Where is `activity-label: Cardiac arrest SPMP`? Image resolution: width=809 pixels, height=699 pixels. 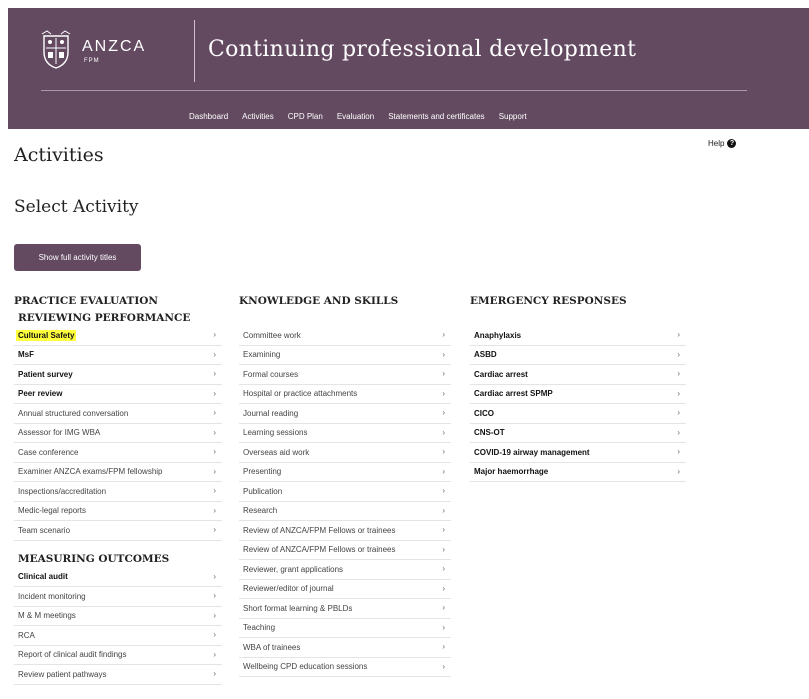 activity-label: Cardiac arrest SPMP is located at coordinates (513, 394).